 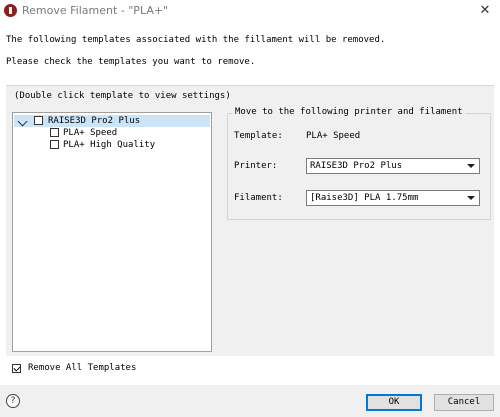 What do you see at coordinates (394, 402) in the screenshot?
I see `ok-button: OK` at bounding box center [394, 402].